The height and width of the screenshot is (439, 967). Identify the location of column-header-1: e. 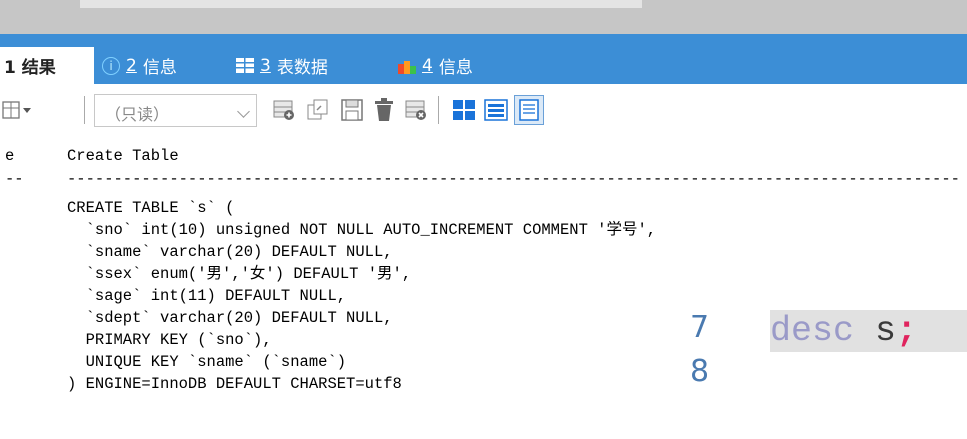
(10, 156).